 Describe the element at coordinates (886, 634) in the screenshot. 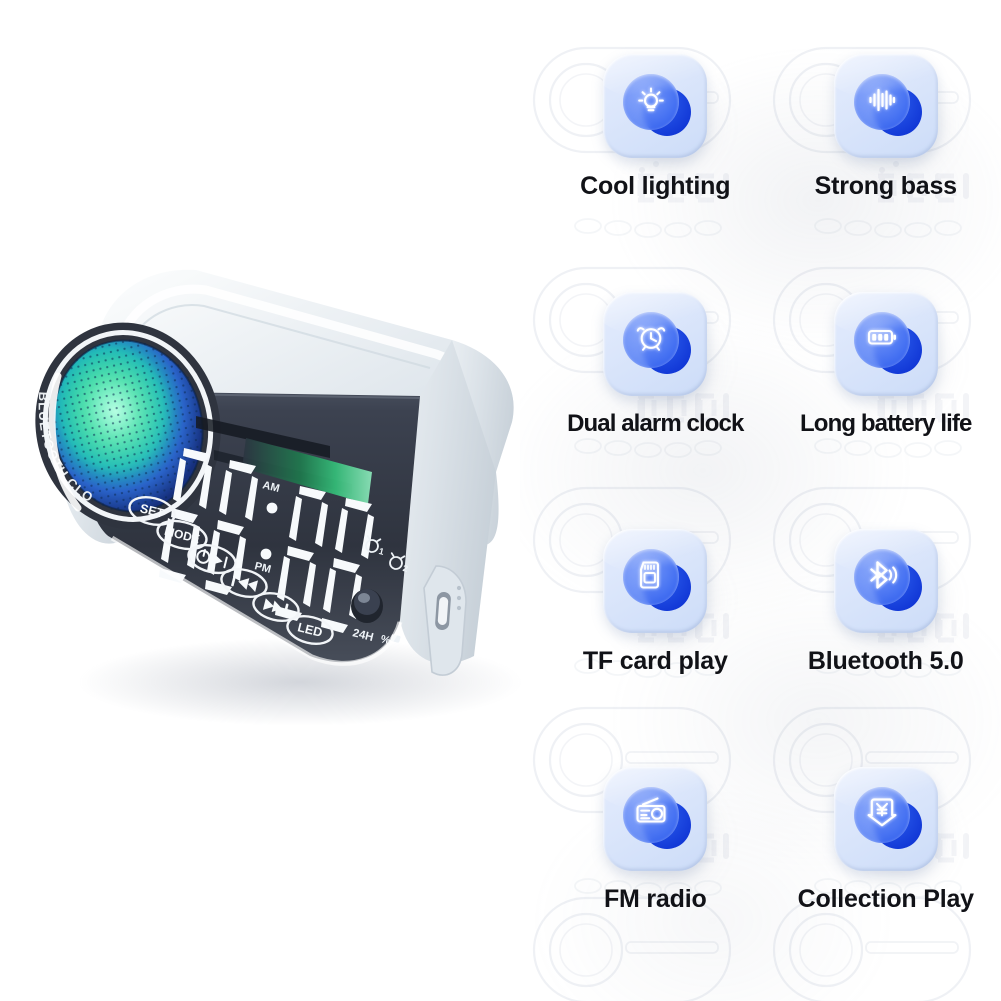

I see `feature-item-bluetooth: Bluetooth 5.0` at that location.